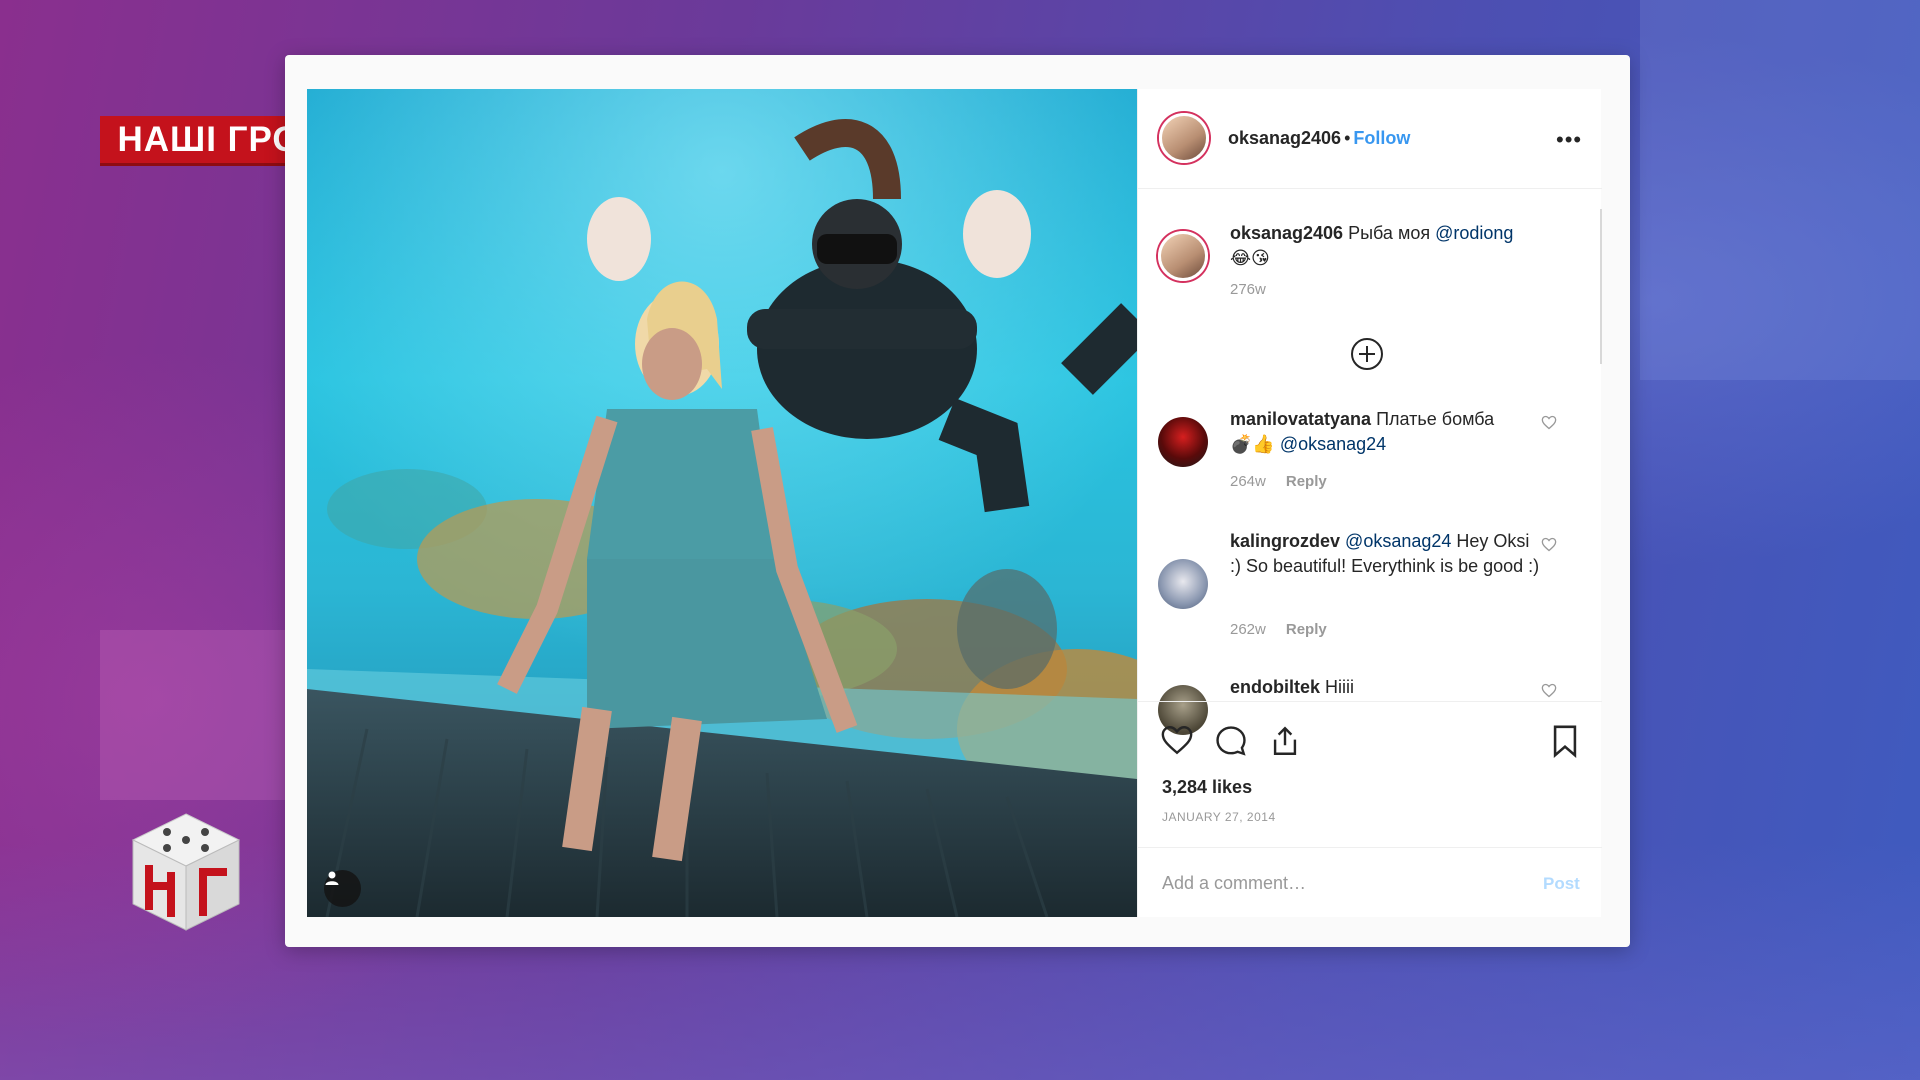  Describe the element at coordinates (1561, 884) in the screenshot. I see `post-button: Post` at that location.